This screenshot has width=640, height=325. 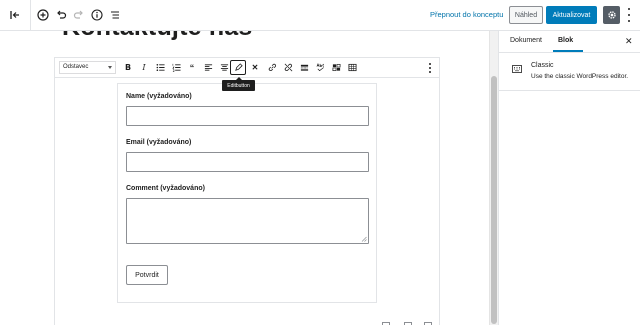 What do you see at coordinates (110, 67) in the screenshot?
I see `chevron-down-icon` at bounding box center [110, 67].